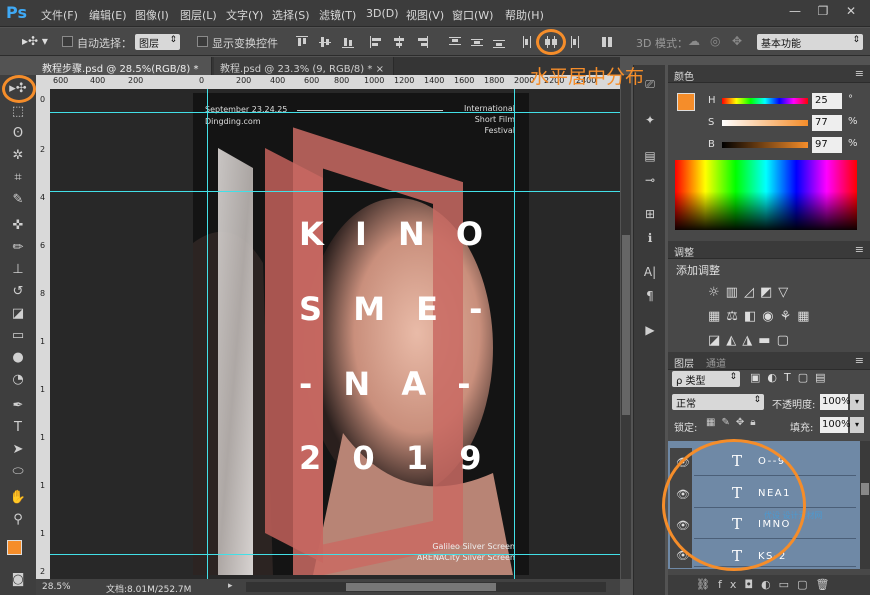 This screenshot has height=595, width=870. What do you see at coordinates (770, 316) in the screenshot?
I see `photo-filter-icon: ◉` at bounding box center [770, 316].